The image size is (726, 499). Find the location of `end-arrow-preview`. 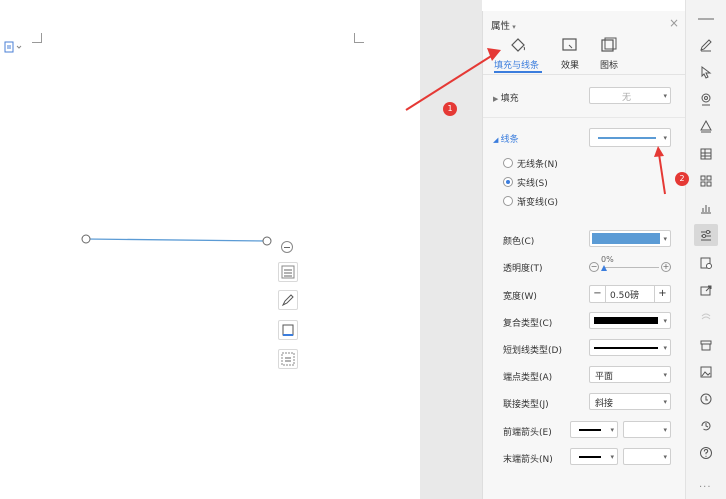

end-arrow-preview is located at coordinates (590, 457).